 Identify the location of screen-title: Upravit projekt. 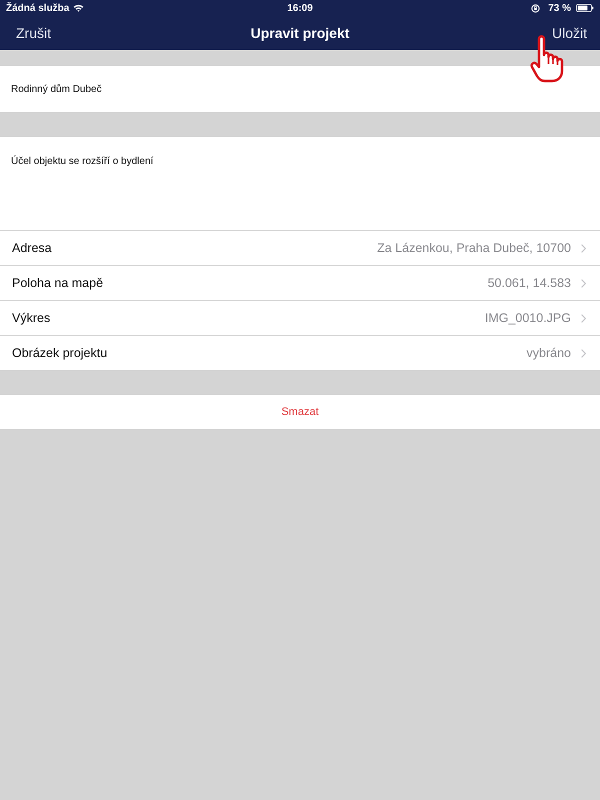
(300, 33).